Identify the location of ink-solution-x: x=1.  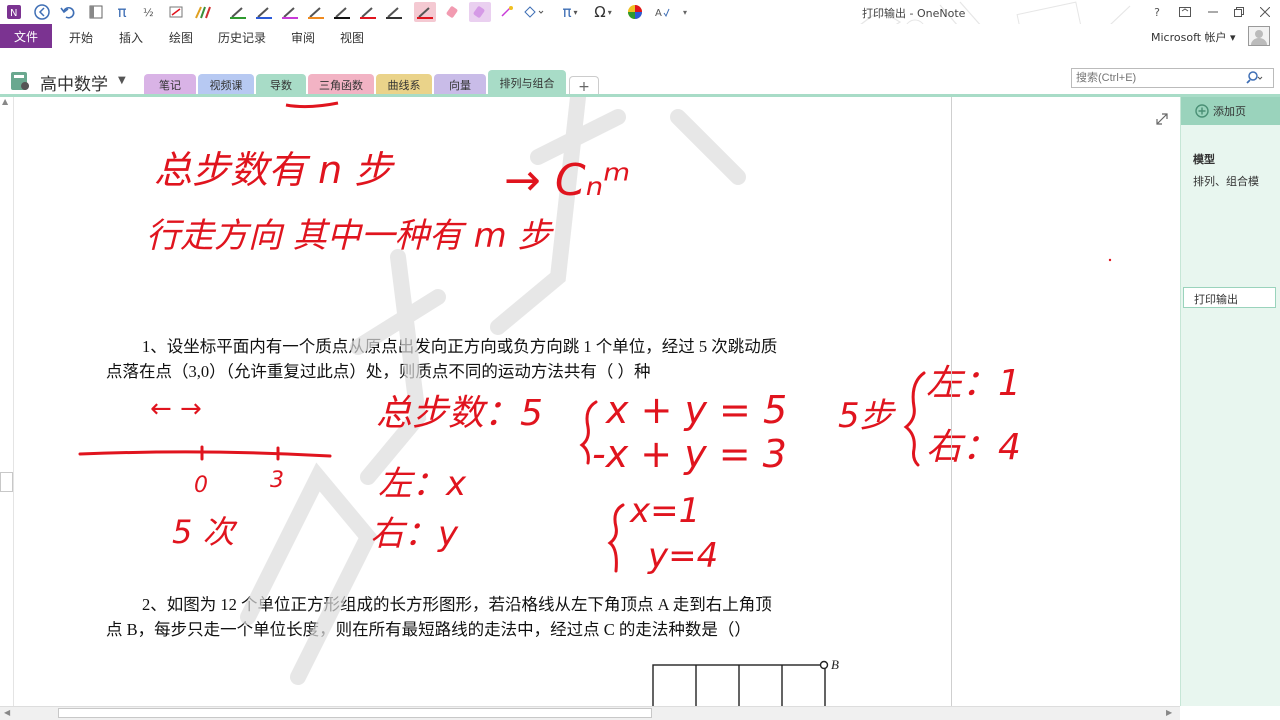
(664, 511).